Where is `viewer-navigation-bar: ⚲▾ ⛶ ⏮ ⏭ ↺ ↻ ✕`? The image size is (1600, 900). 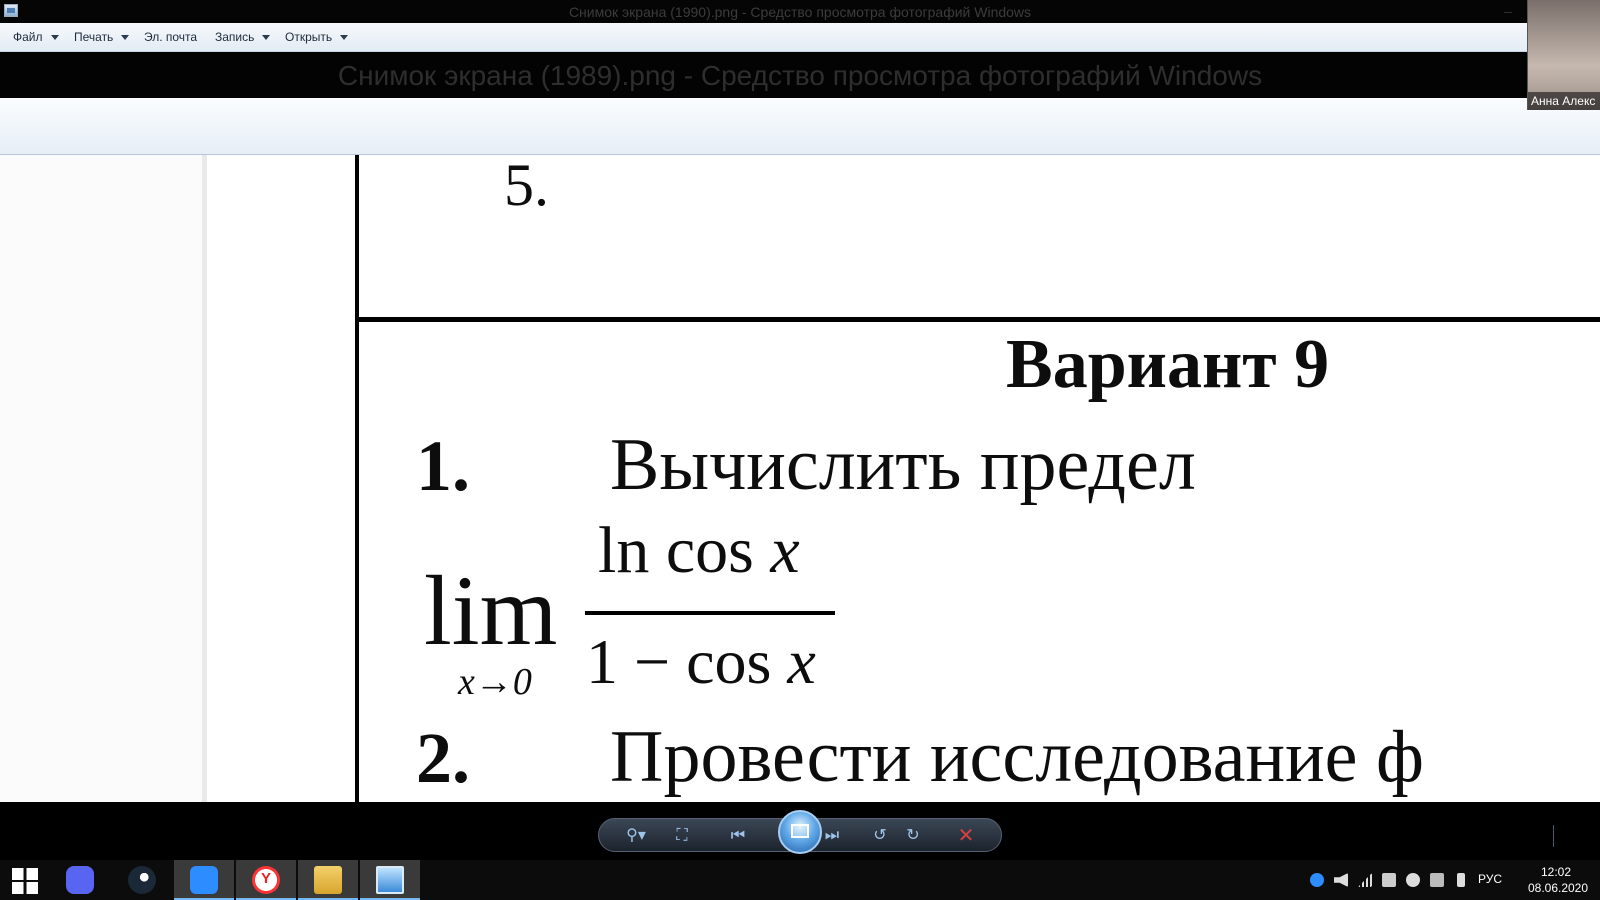
viewer-navigation-bar: ⚲▾ ⛶ ⏮ ⏭ ↺ ↻ ✕ is located at coordinates (800, 835).